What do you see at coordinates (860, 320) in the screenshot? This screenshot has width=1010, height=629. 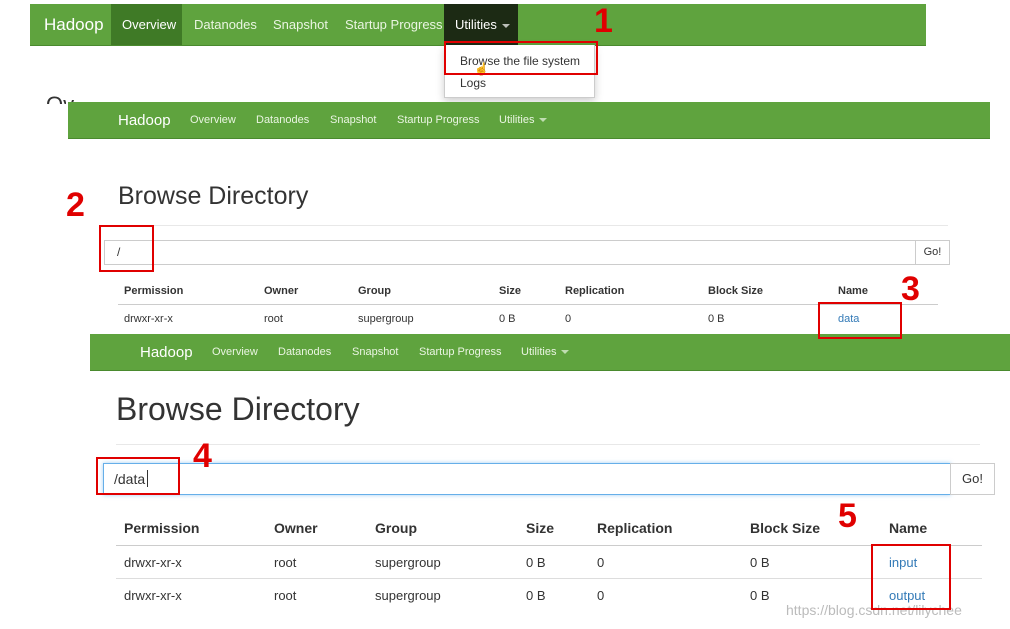 I see `annotation-box-data-link` at bounding box center [860, 320].